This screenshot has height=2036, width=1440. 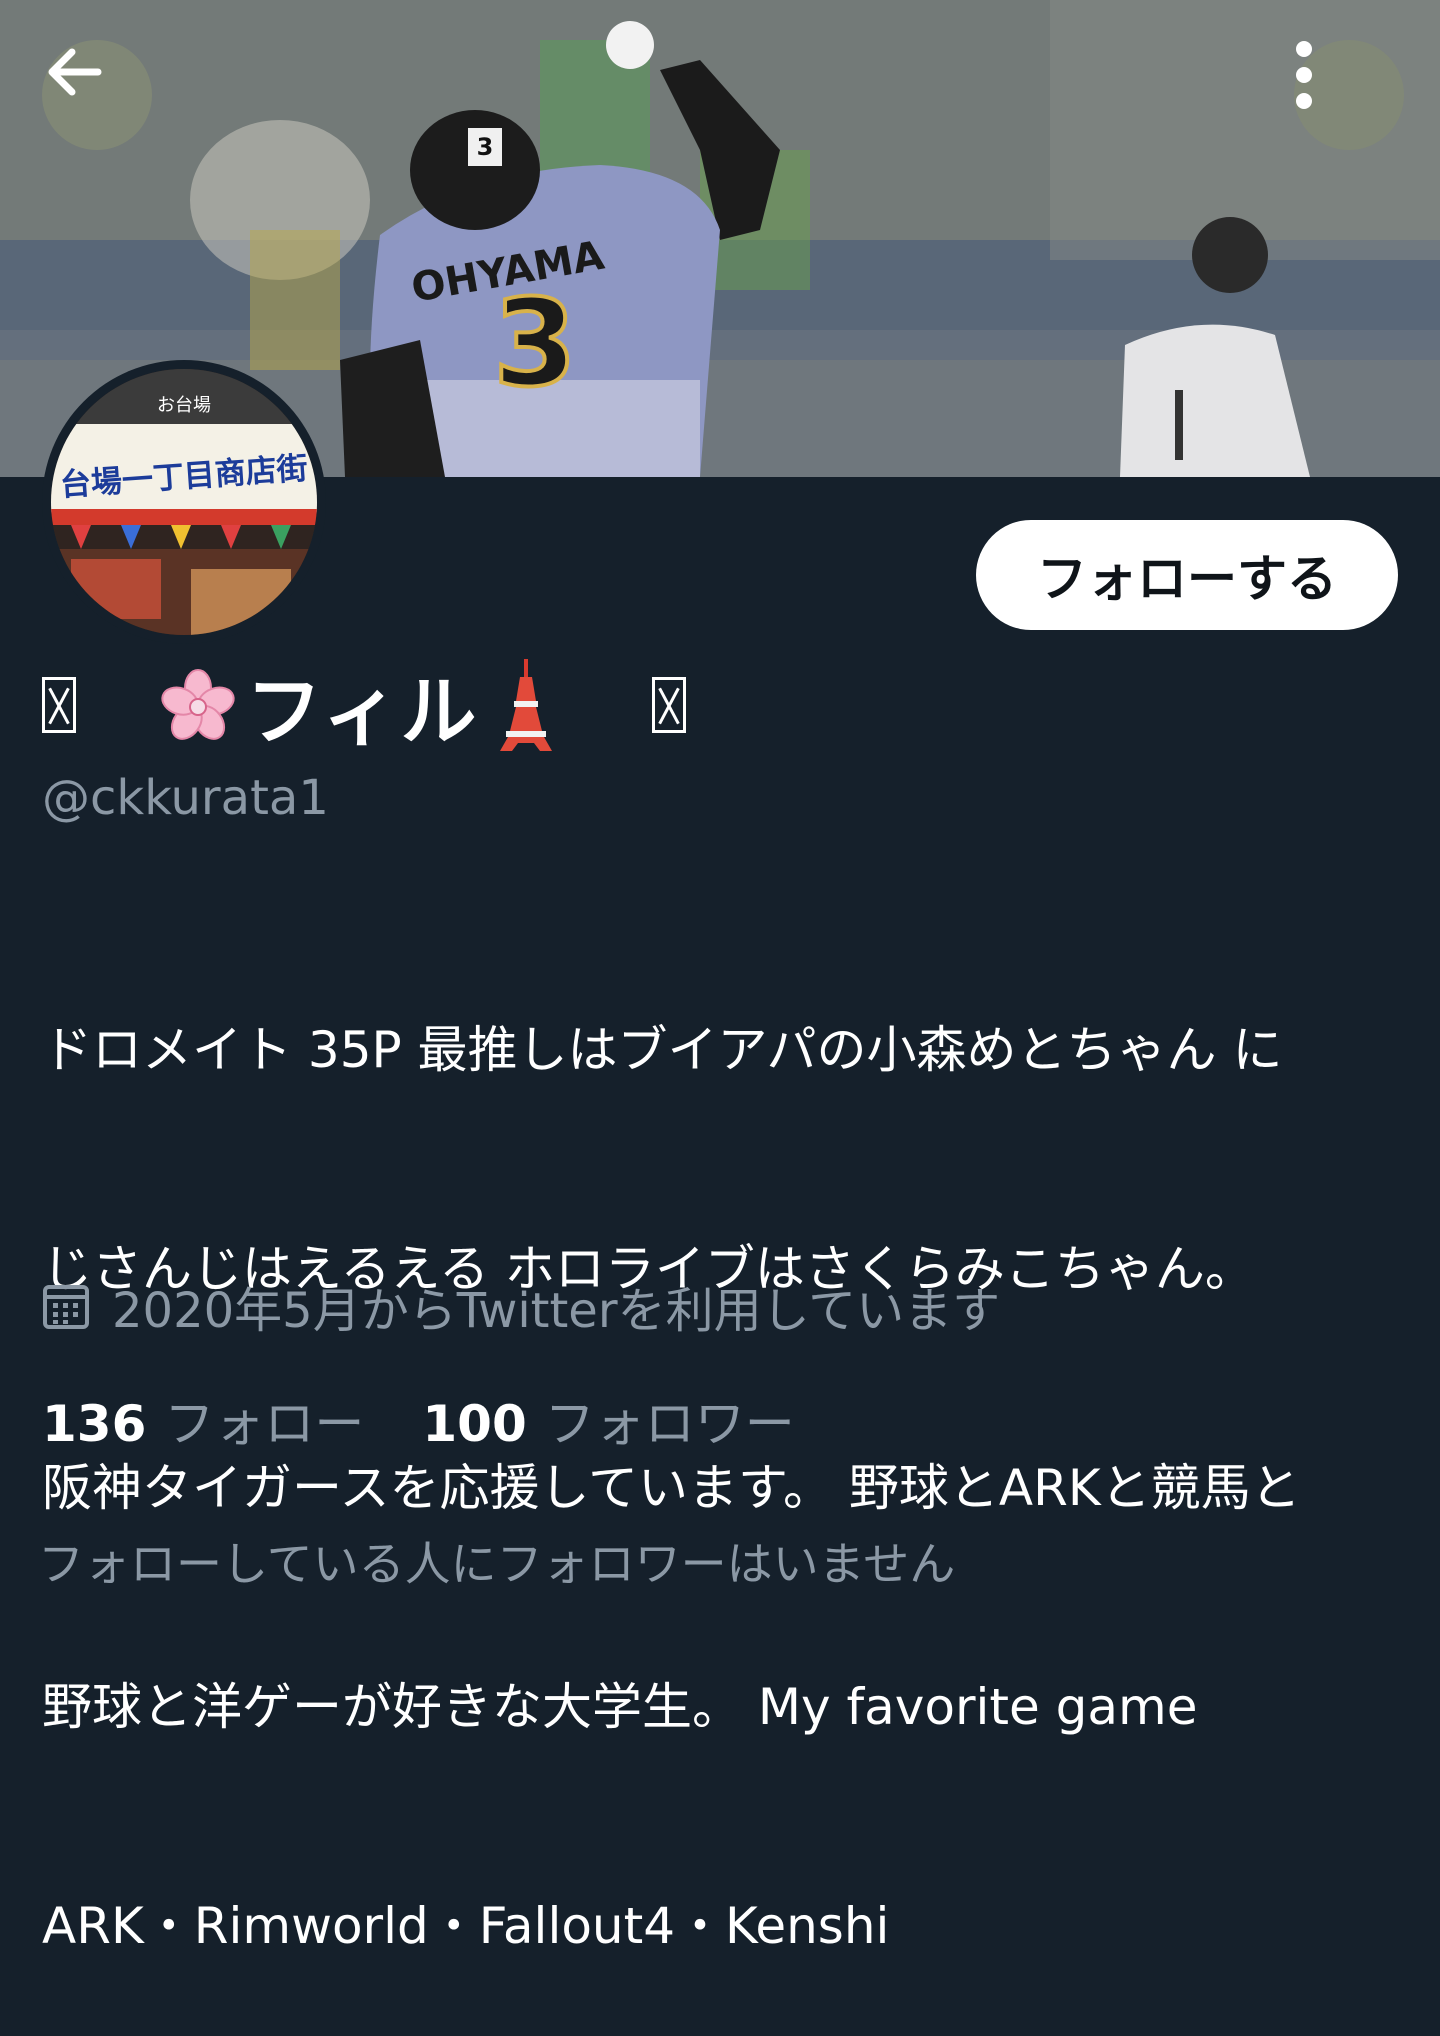 What do you see at coordinates (526, 705) in the screenshot?
I see `tokyo-tower-icon` at bounding box center [526, 705].